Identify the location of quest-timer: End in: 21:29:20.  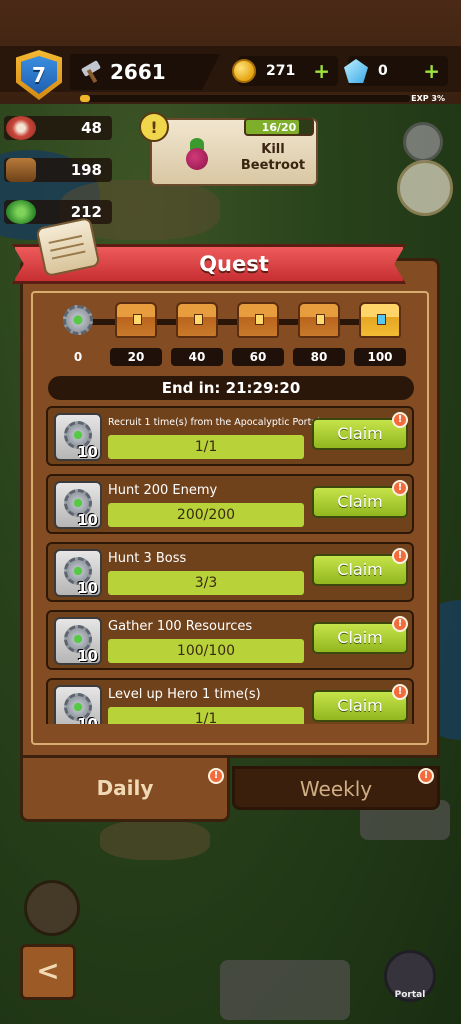
(231, 388).